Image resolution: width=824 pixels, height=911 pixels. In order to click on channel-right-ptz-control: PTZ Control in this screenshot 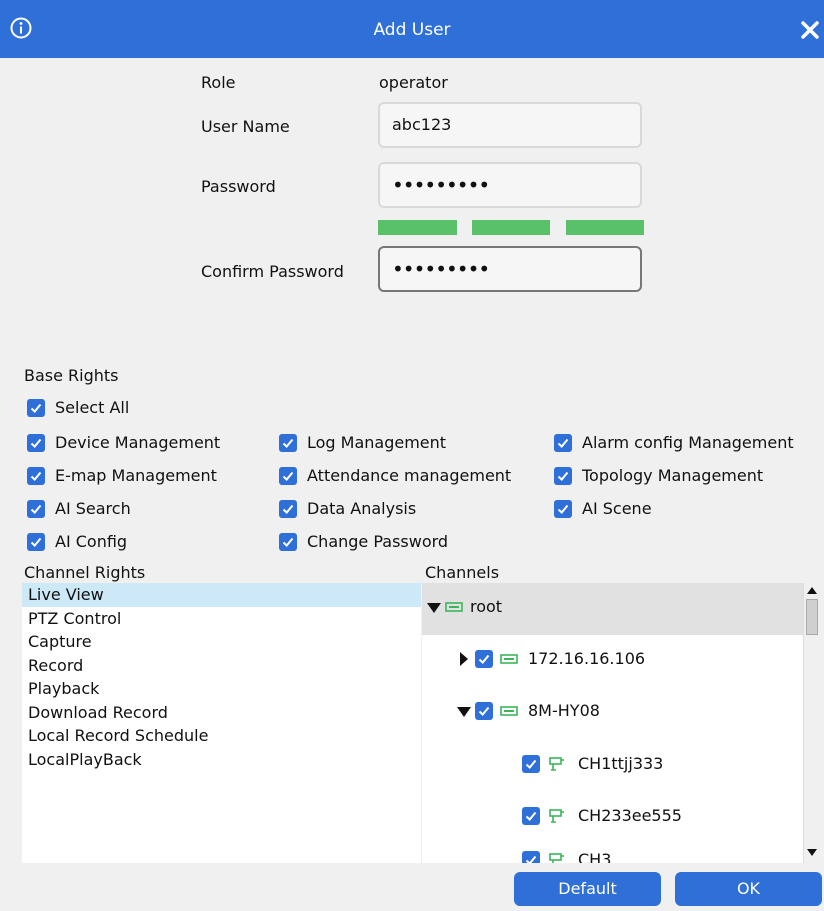, I will do `click(221, 619)`.